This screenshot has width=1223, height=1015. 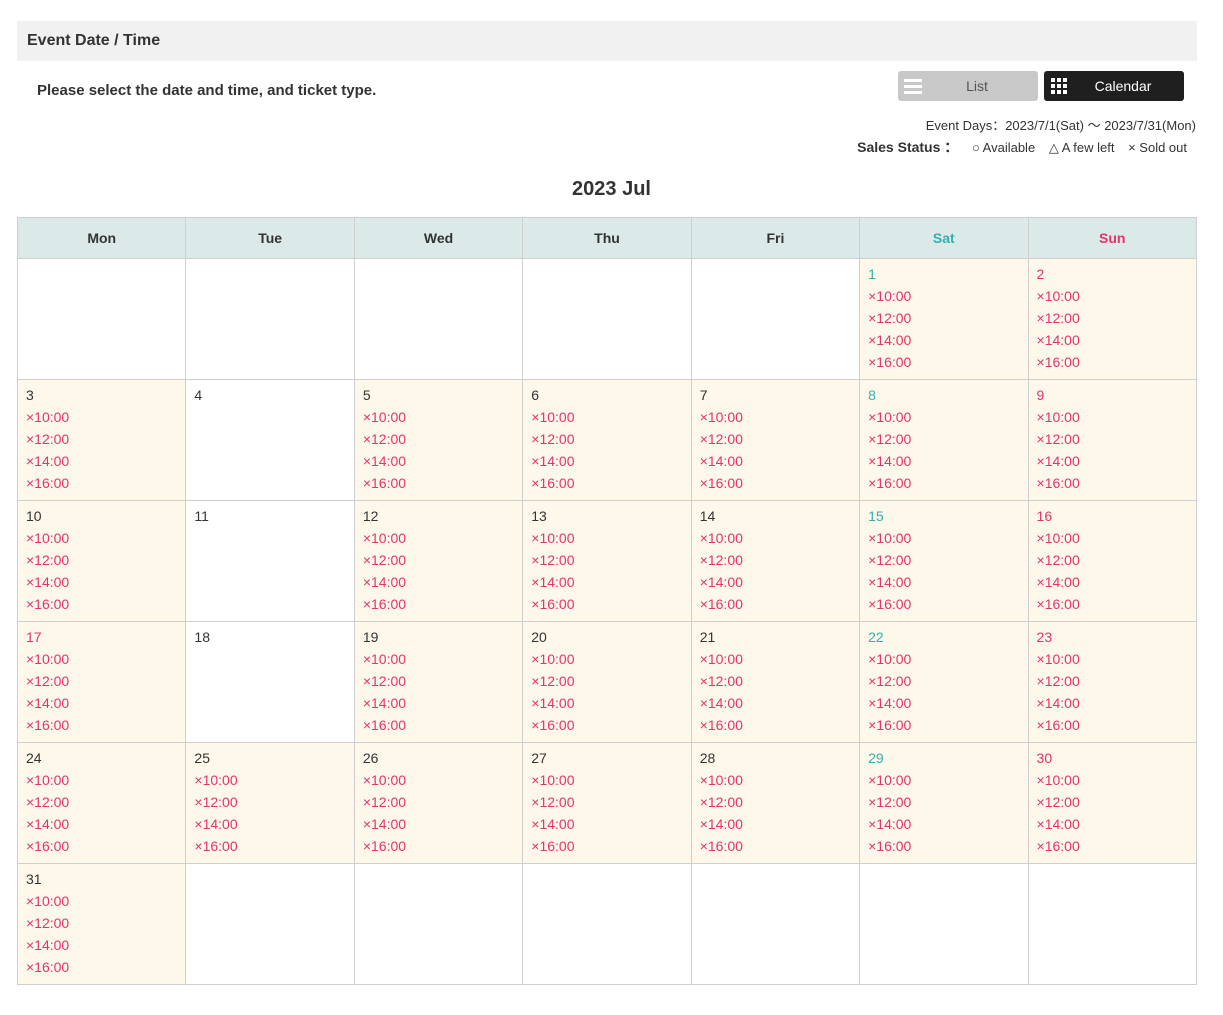 I want to click on calendar-day-cell: 19 ×10:00 ×12:00 ×14:00 ×16:00, so click(x=438, y=682).